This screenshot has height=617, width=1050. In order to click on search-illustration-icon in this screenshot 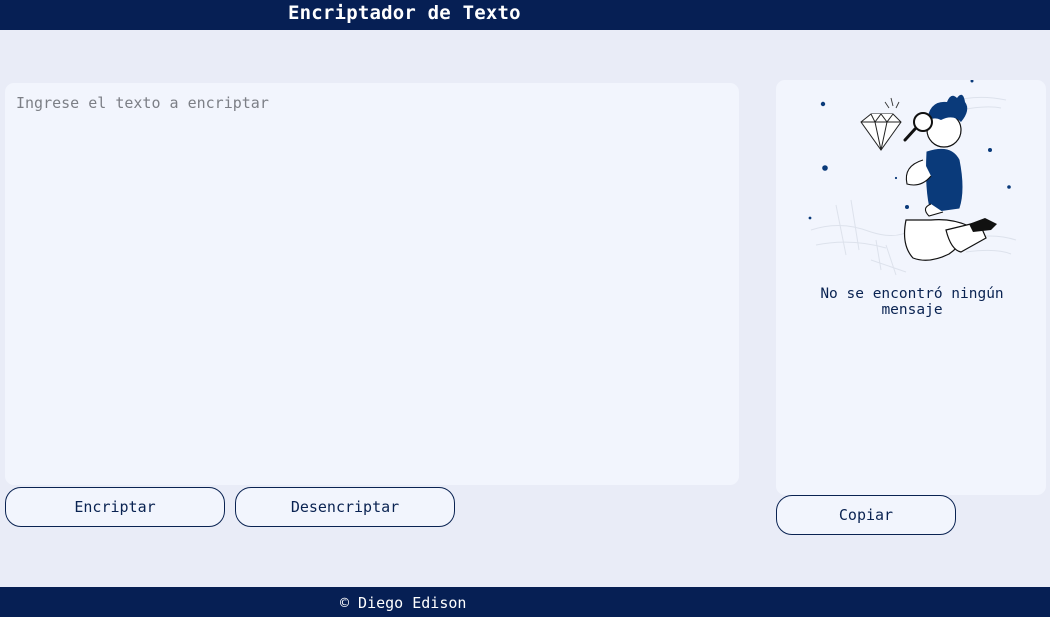, I will do `click(912, 178)`.